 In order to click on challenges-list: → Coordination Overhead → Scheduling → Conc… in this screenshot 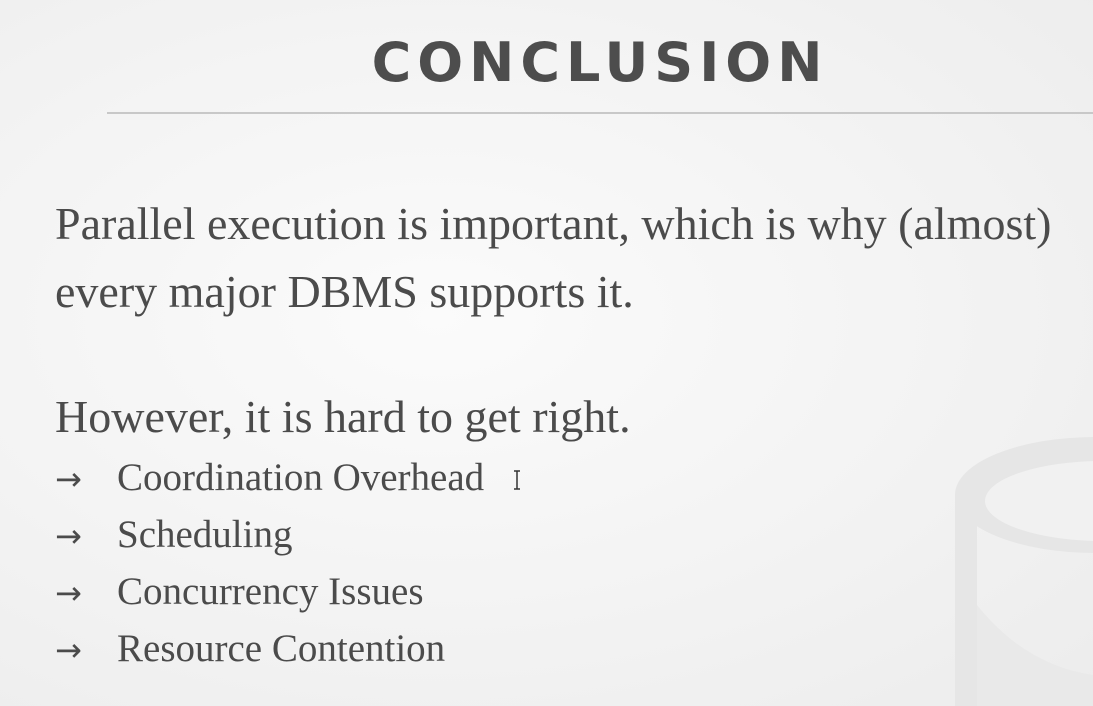, I will do `click(269, 564)`.